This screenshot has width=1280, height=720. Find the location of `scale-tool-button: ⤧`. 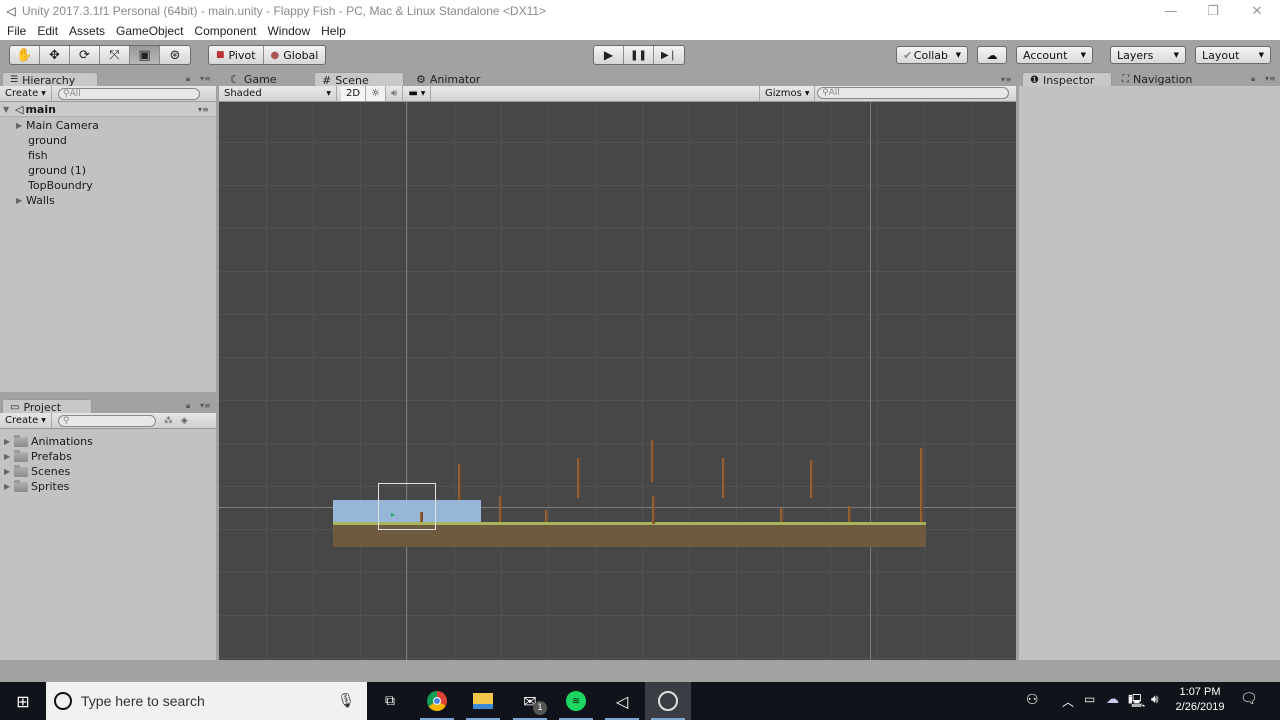

scale-tool-button: ⤧ is located at coordinates (115, 55).